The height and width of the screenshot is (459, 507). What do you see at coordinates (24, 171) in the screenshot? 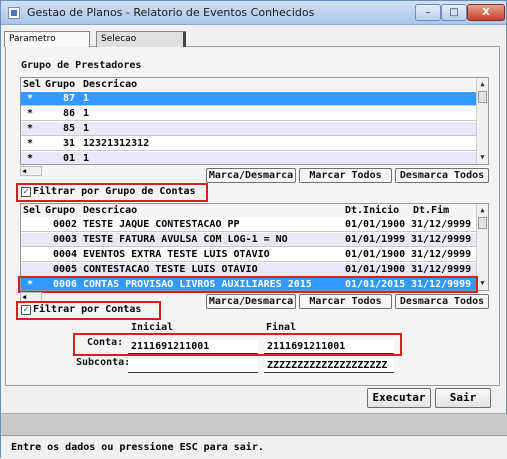
I see `scroll-left-icon: ◀` at bounding box center [24, 171].